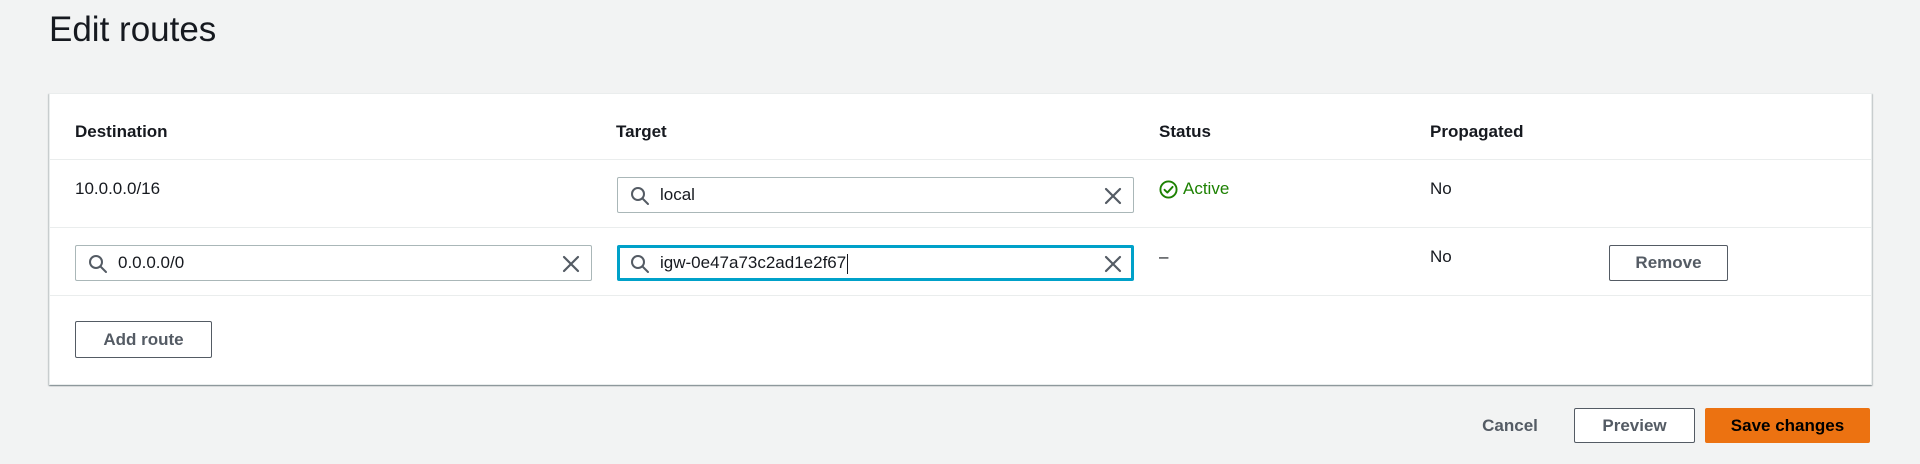 The image size is (1920, 464). I want to click on cancel-button: Cancel, so click(1510, 426).